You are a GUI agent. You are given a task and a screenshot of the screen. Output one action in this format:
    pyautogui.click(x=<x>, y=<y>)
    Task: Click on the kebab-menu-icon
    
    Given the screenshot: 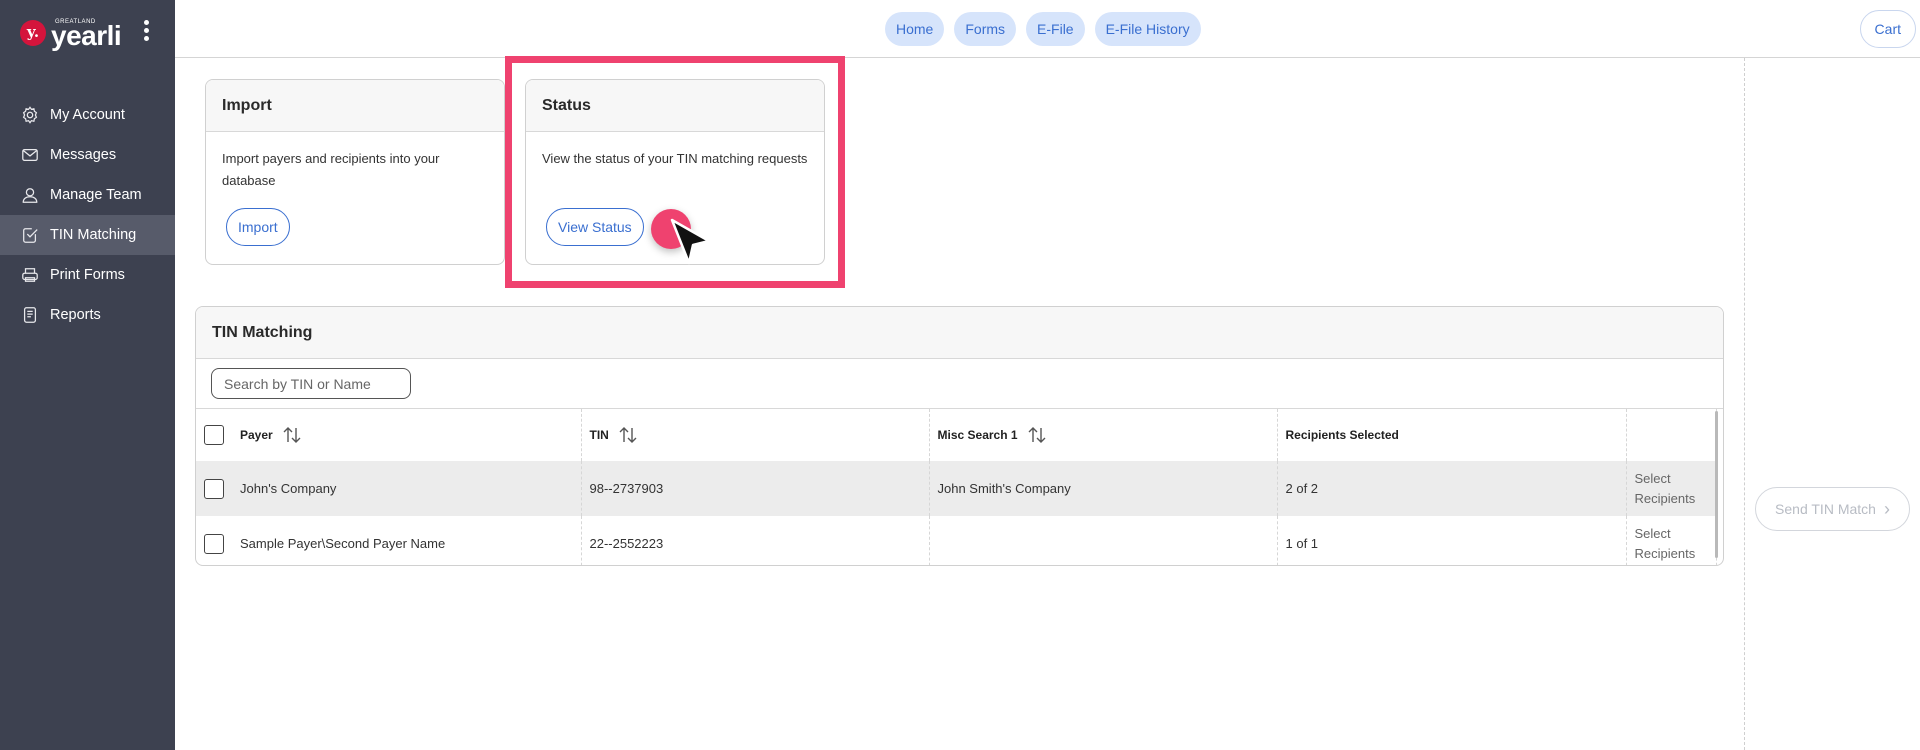 What is the action you would take?
    pyautogui.click(x=146, y=33)
    